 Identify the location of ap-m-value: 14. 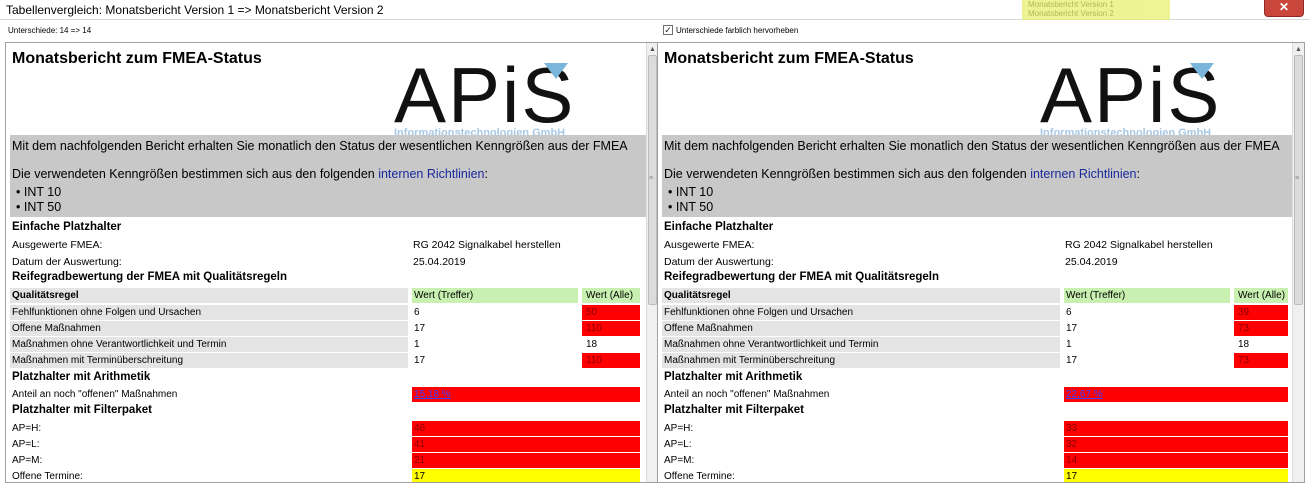
(1176, 460).